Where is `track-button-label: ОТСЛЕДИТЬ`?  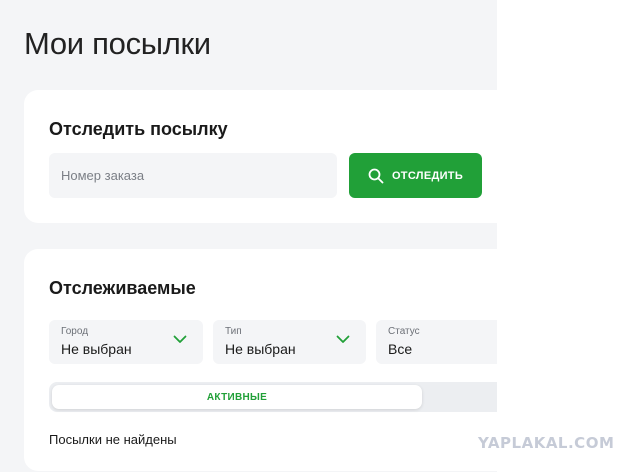
track-button-label: ОТСЛЕДИТЬ is located at coordinates (427, 175).